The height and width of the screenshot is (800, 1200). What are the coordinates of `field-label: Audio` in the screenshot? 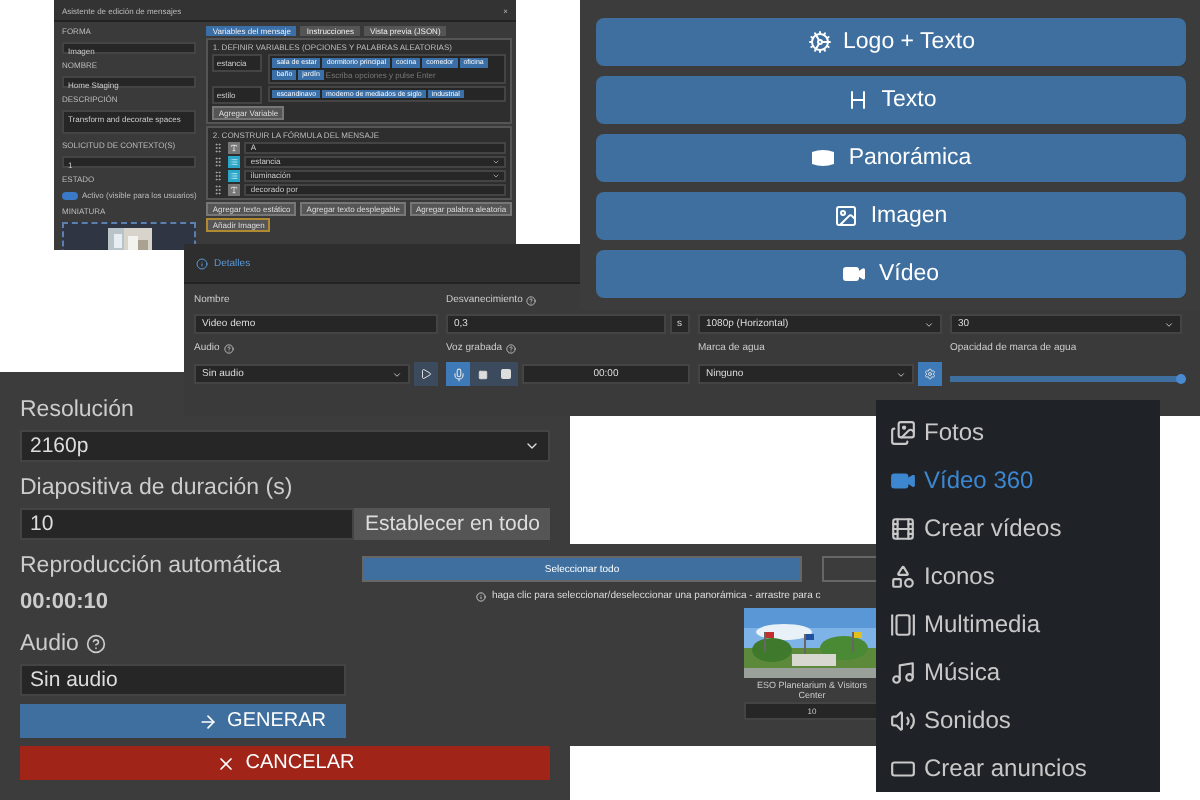 It's located at (49, 644).